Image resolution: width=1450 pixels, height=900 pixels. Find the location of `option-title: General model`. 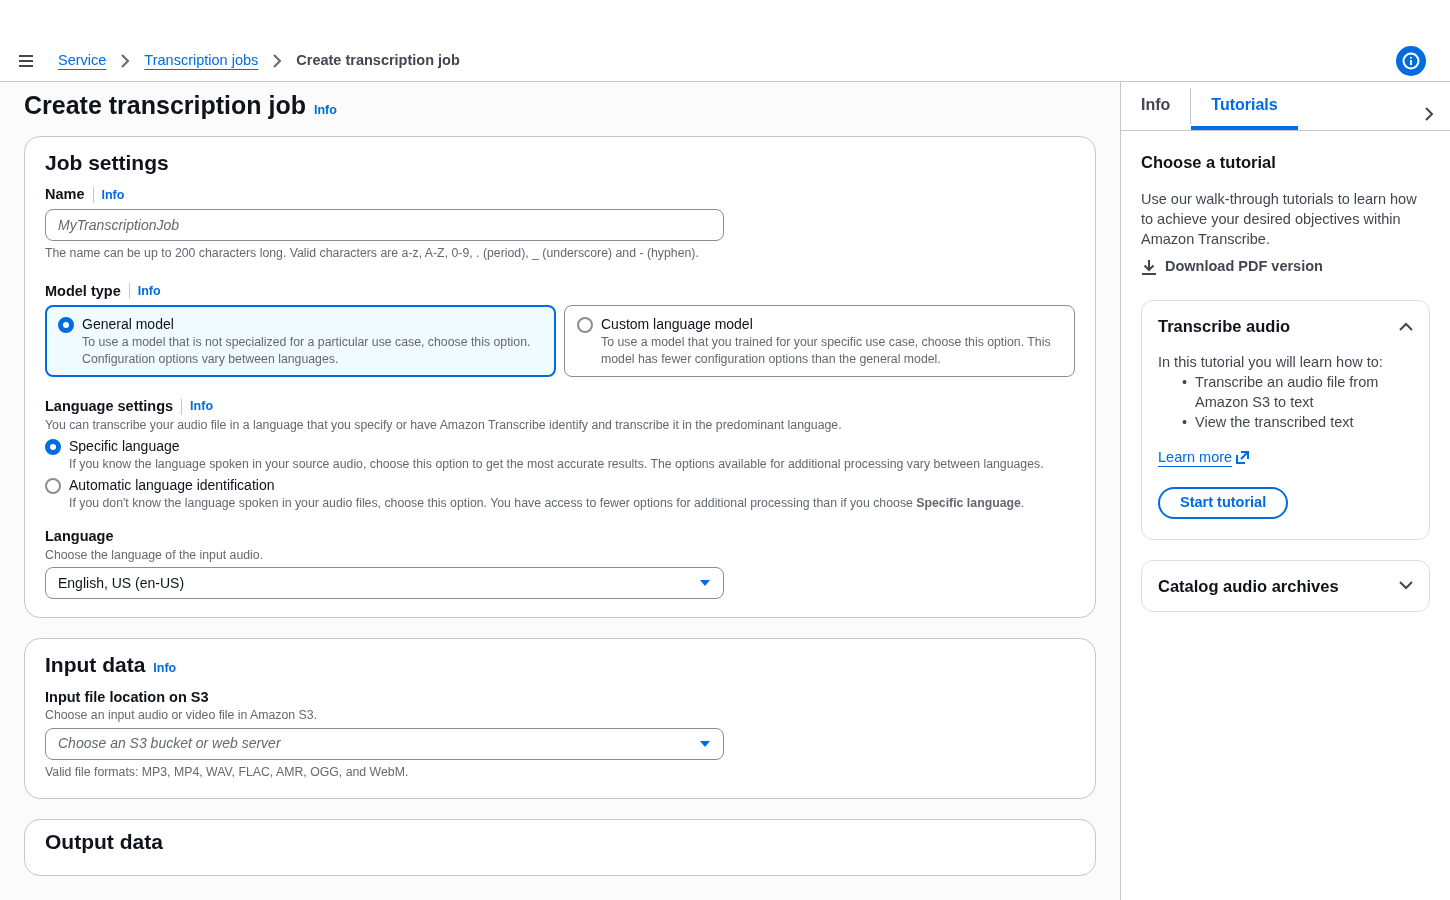

option-title: General model is located at coordinates (128, 324).